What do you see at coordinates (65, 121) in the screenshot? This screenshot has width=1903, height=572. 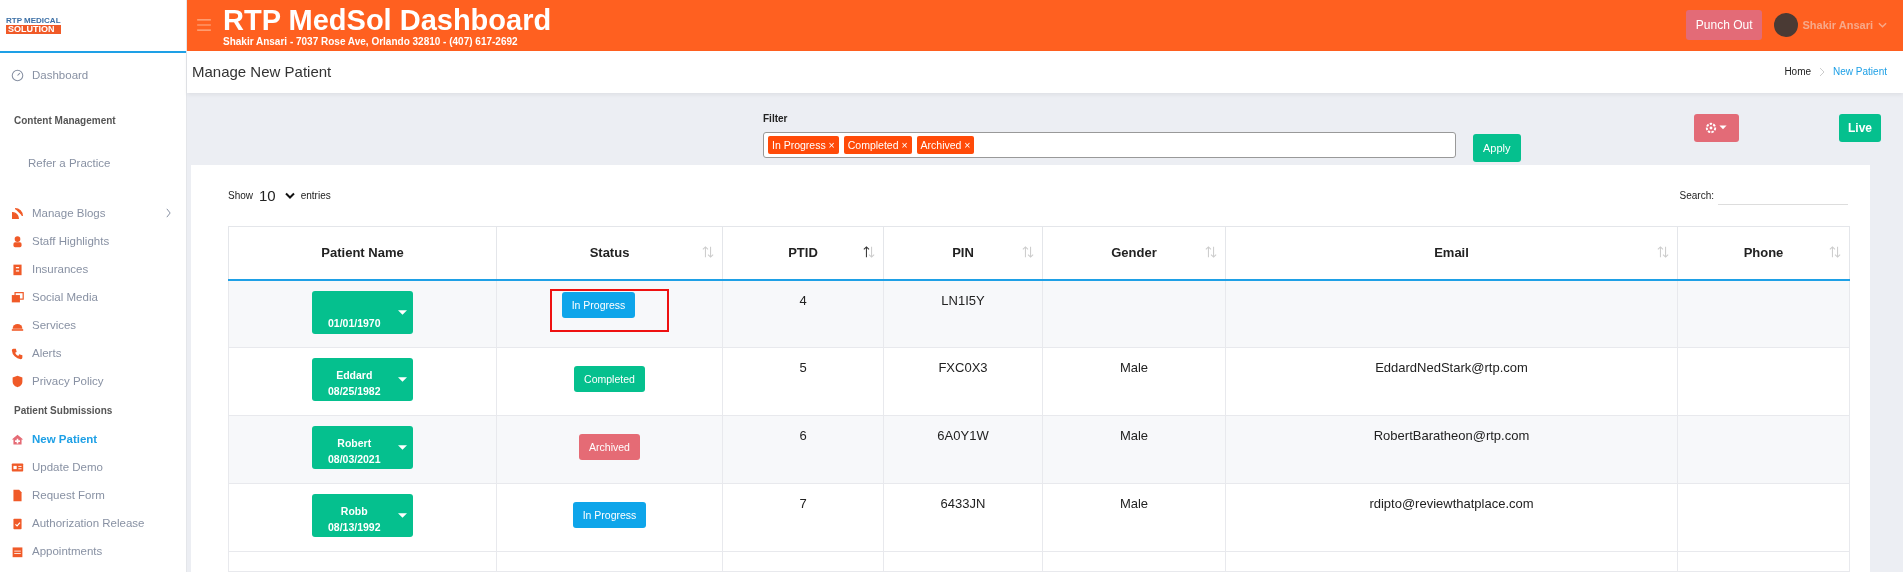 I see `sidebar-heading: Content Management` at bounding box center [65, 121].